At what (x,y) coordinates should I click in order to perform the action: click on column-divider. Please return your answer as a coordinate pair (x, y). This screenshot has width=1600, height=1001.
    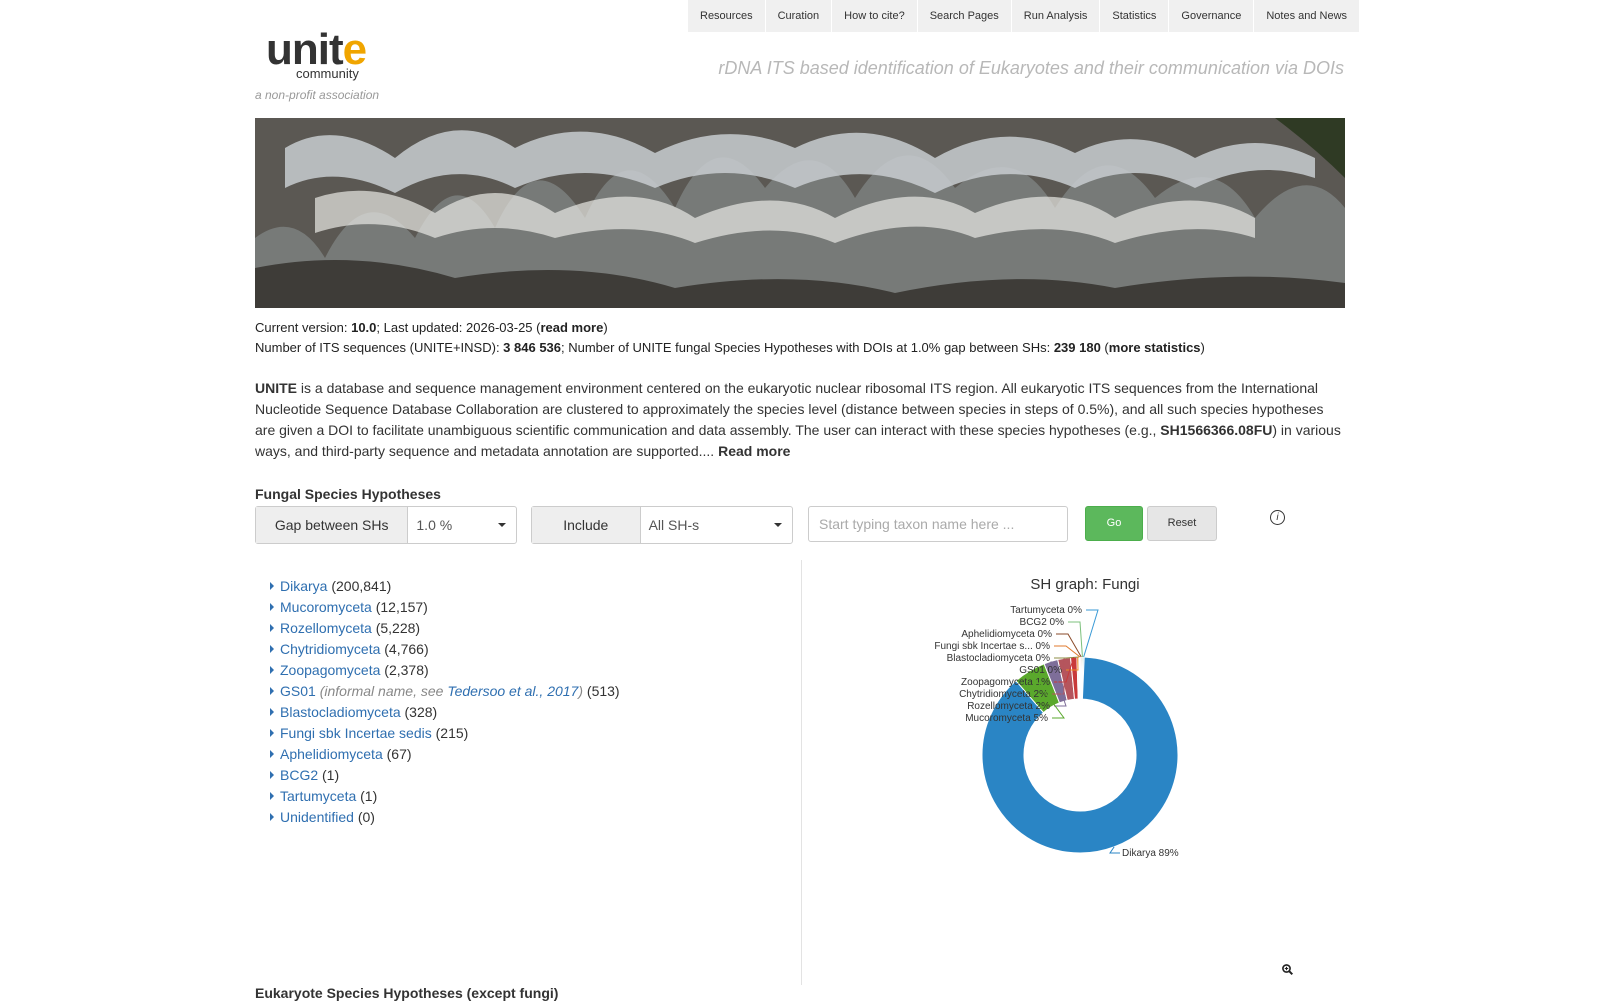
    Looking at the image, I should click on (801, 772).